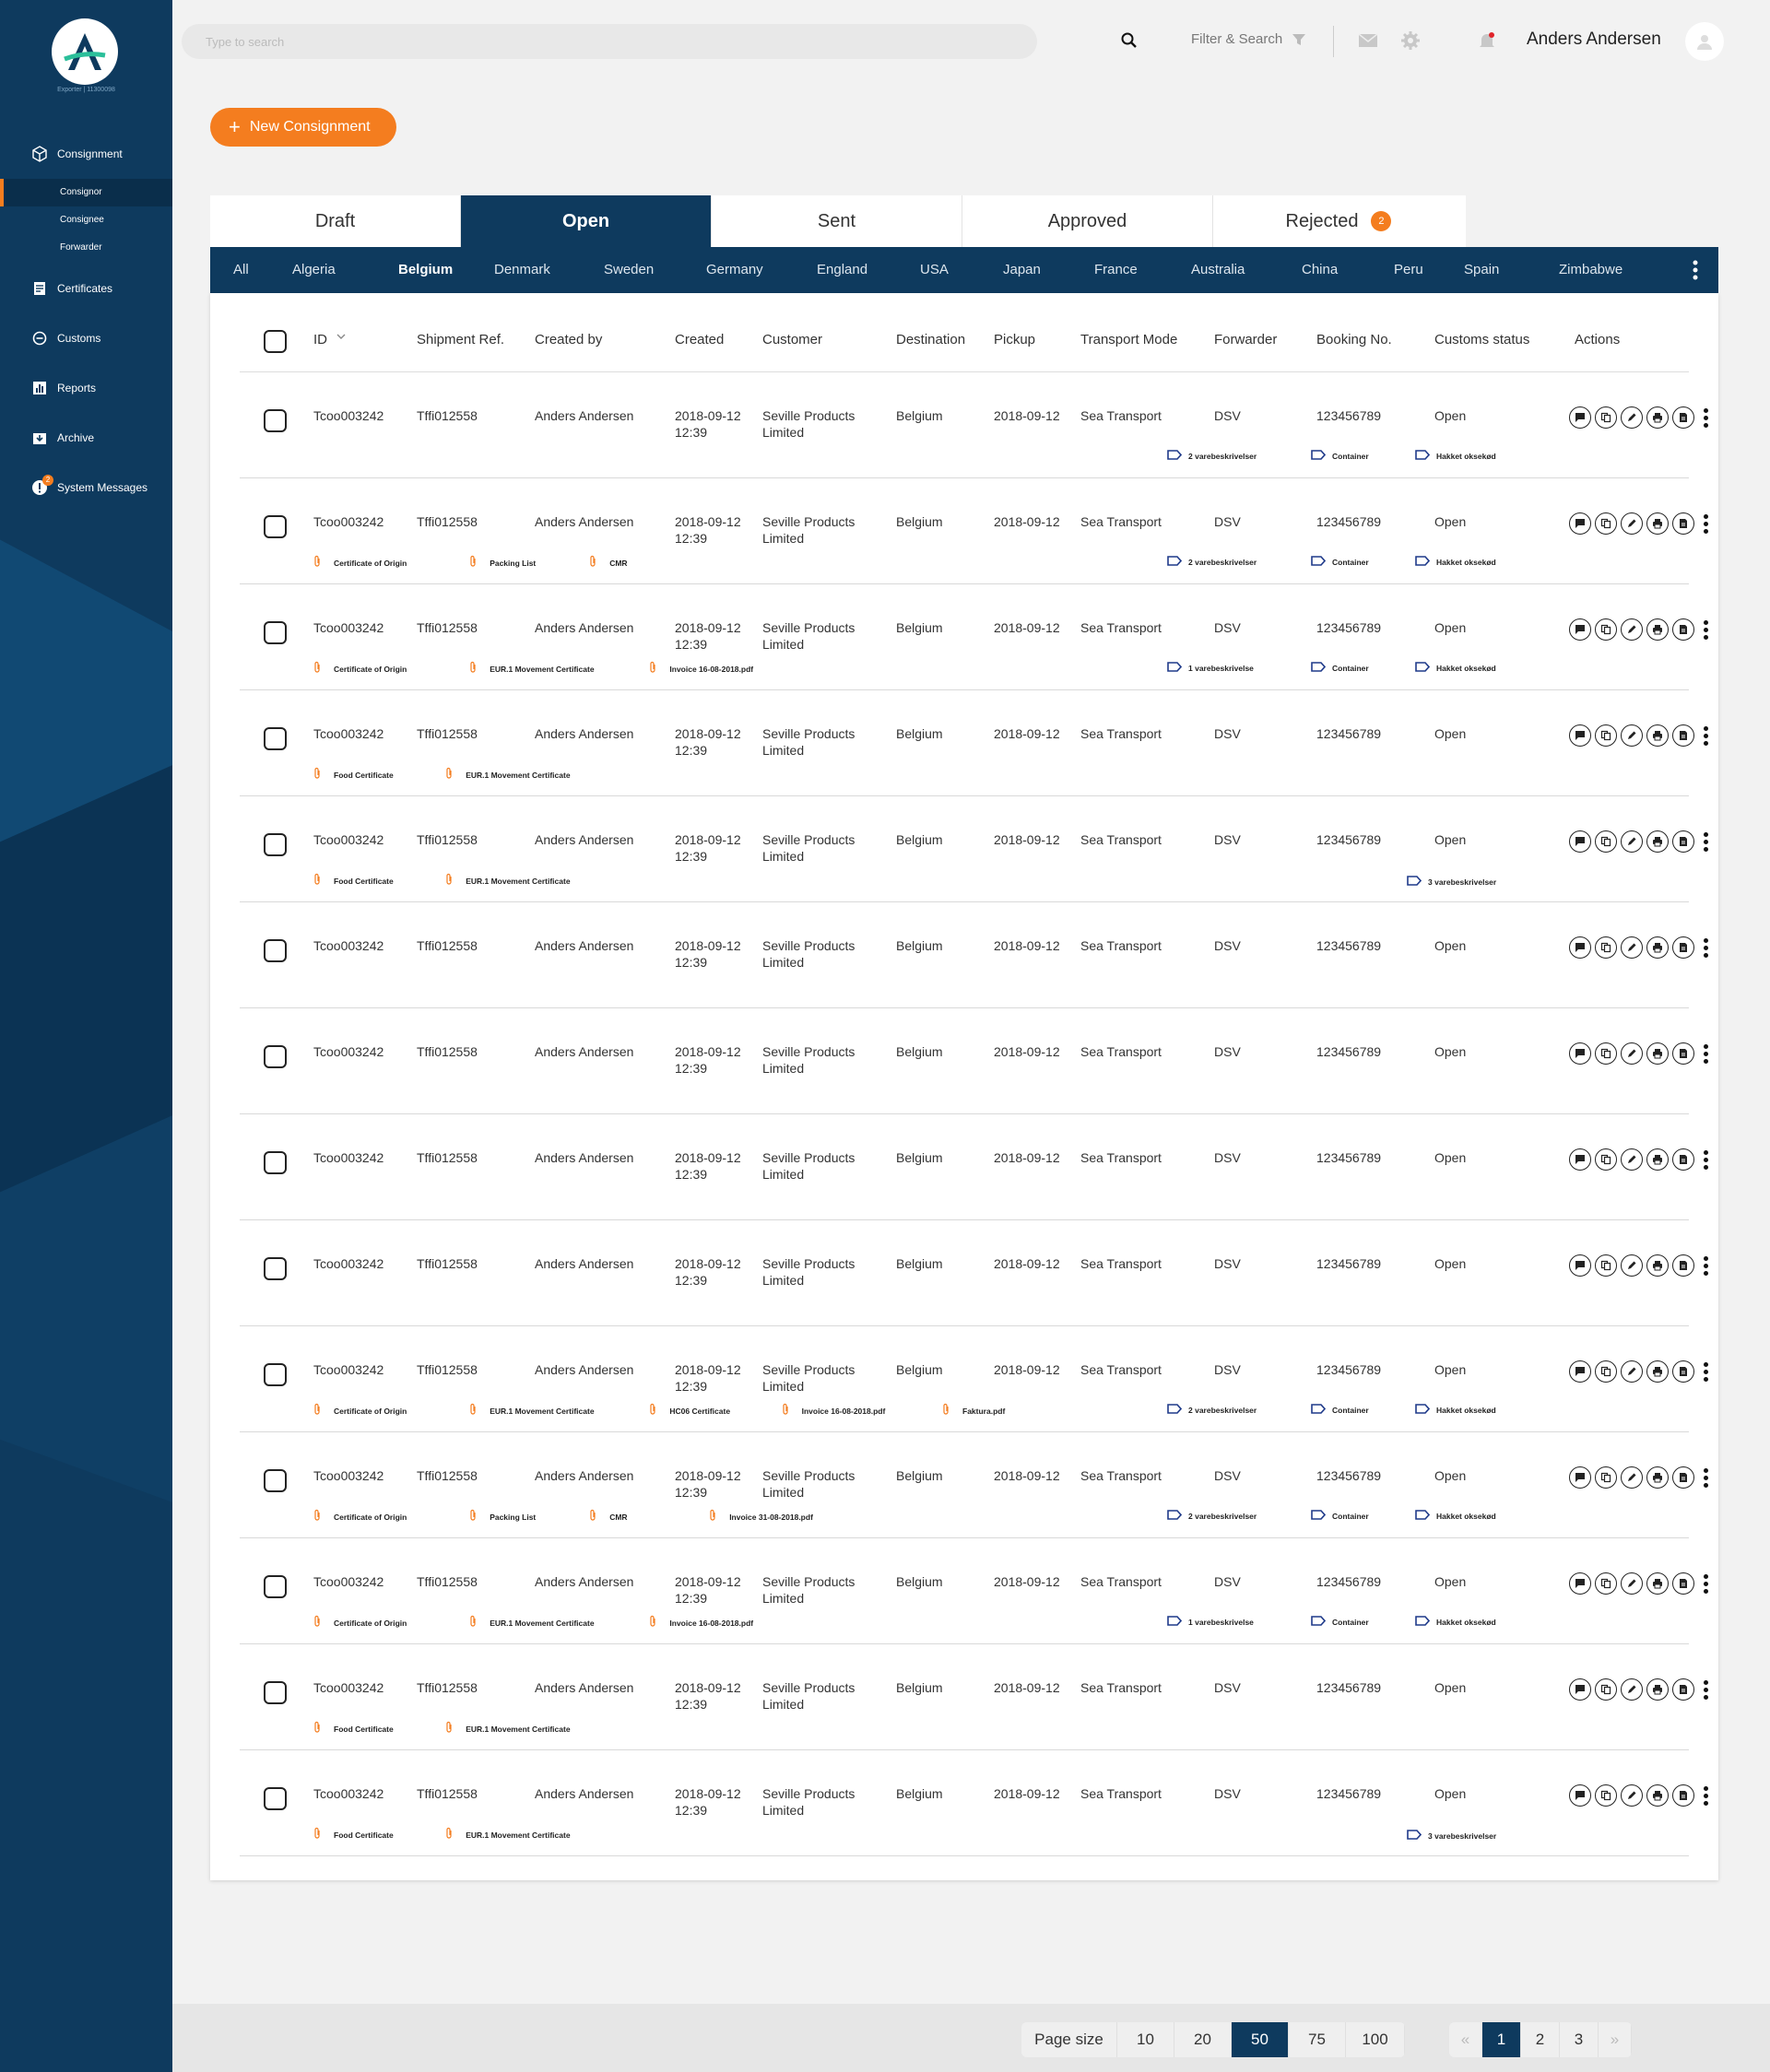 The image size is (1770, 2072). I want to click on goods-tag: 3 varebeskrivelser, so click(1451, 882).